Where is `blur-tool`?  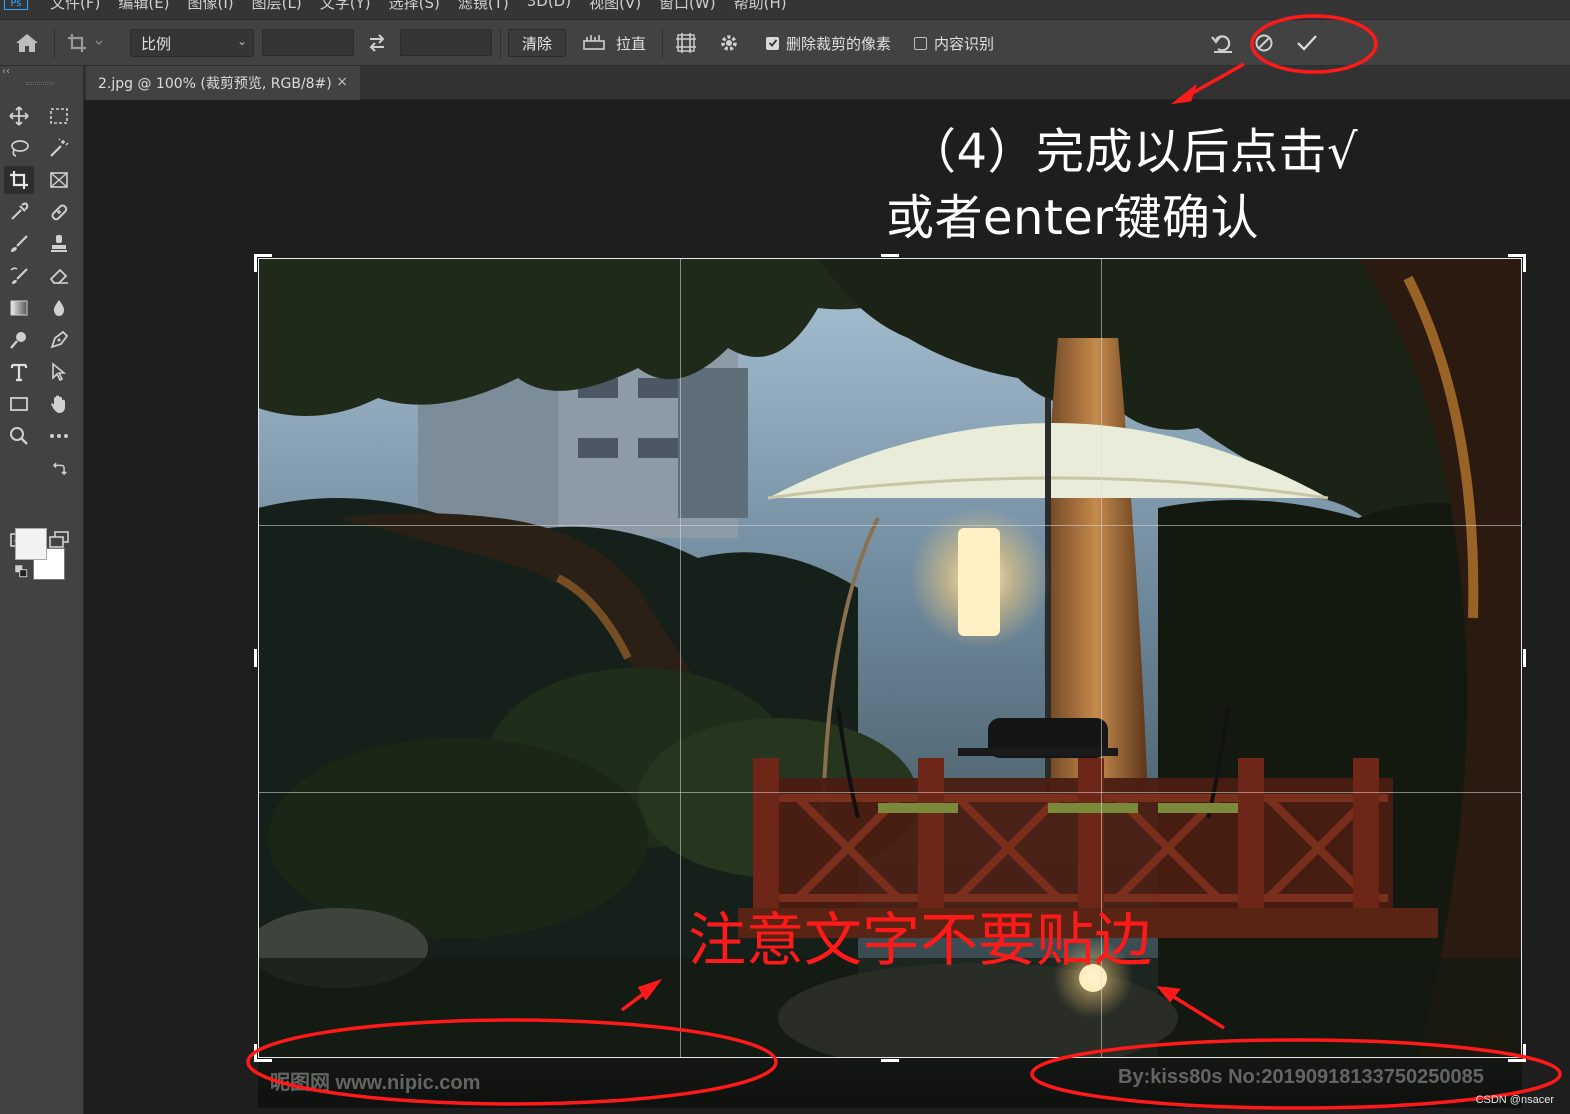 blur-tool is located at coordinates (59, 308).